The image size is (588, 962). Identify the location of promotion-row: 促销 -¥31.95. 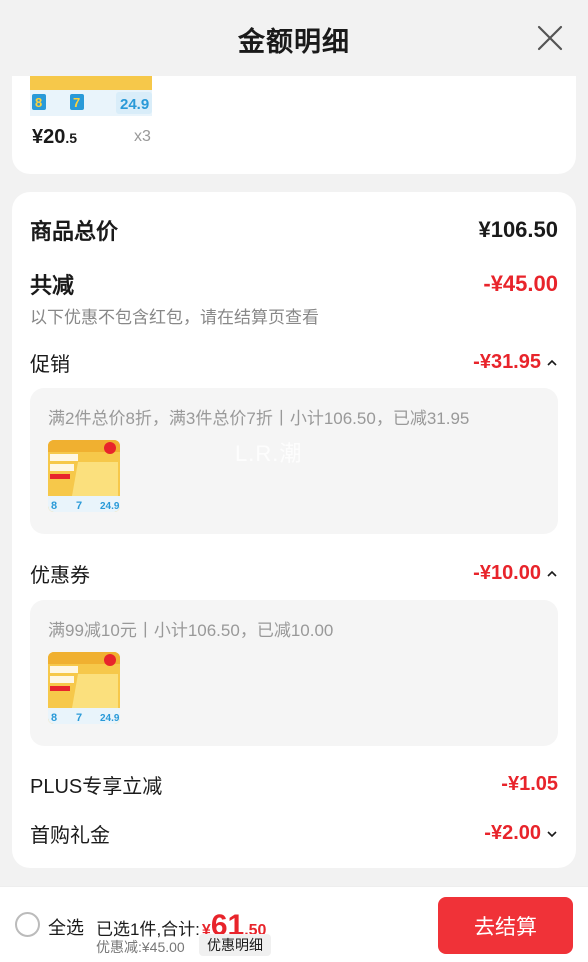
(294, 362).